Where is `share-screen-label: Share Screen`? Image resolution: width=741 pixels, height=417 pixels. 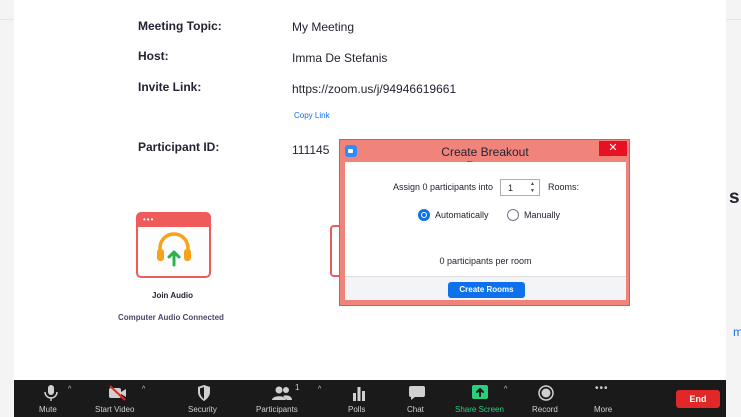
share-screen-label: Share Screen is located at coordinates (479, 409).